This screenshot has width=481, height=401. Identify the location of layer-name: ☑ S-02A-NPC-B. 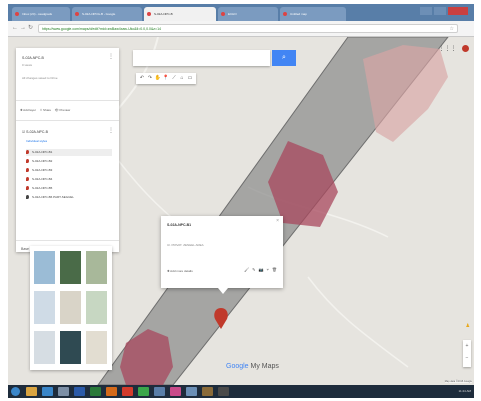
(35, 132).